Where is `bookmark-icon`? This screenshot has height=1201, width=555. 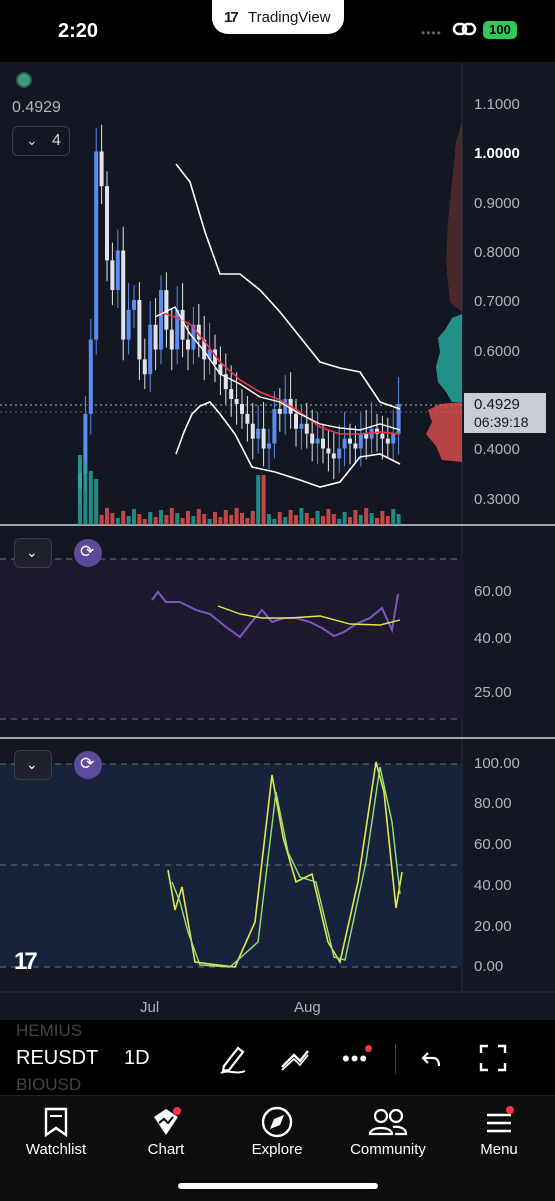 bookmark-icon is located at coordinates (56, 1122).